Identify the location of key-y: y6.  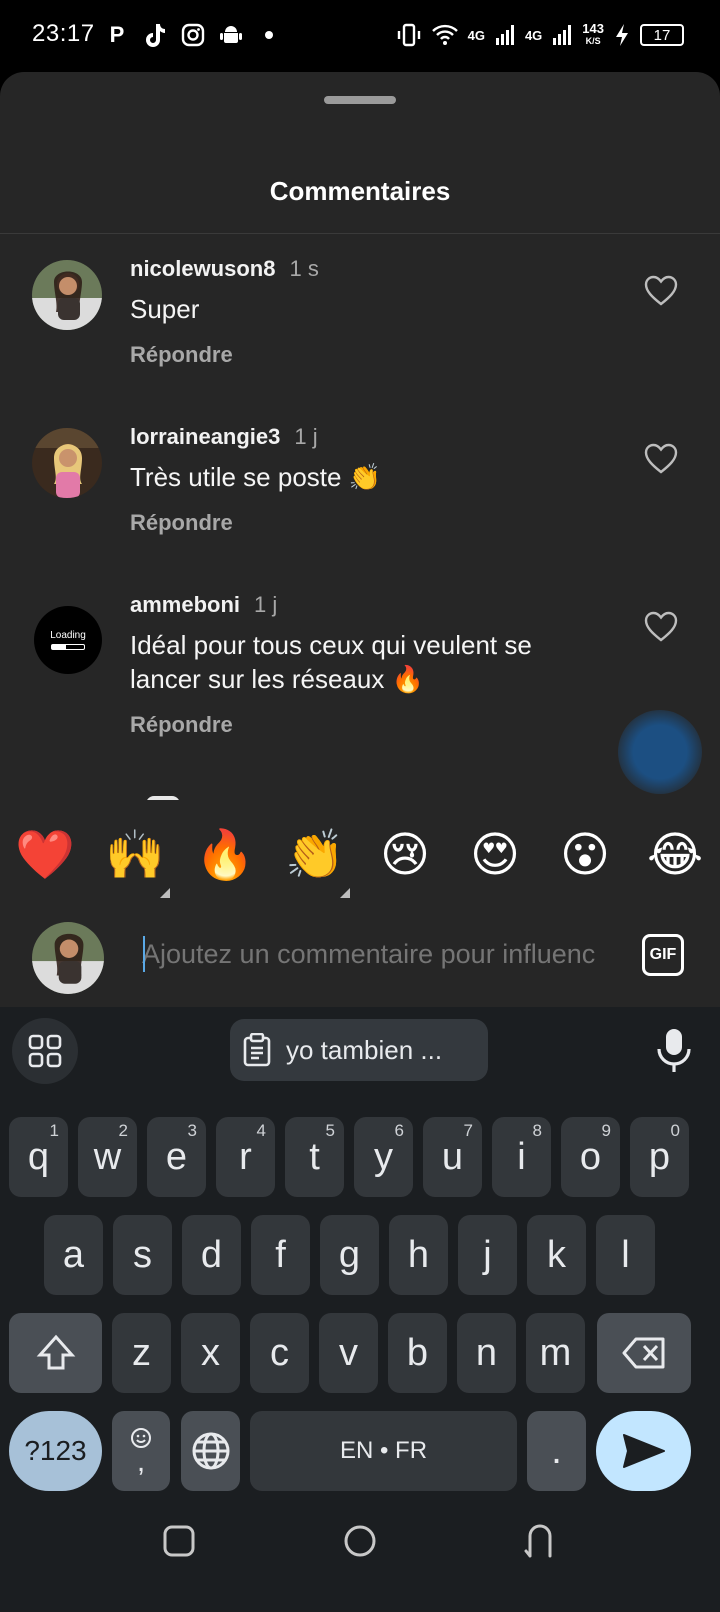
(383, 1157).